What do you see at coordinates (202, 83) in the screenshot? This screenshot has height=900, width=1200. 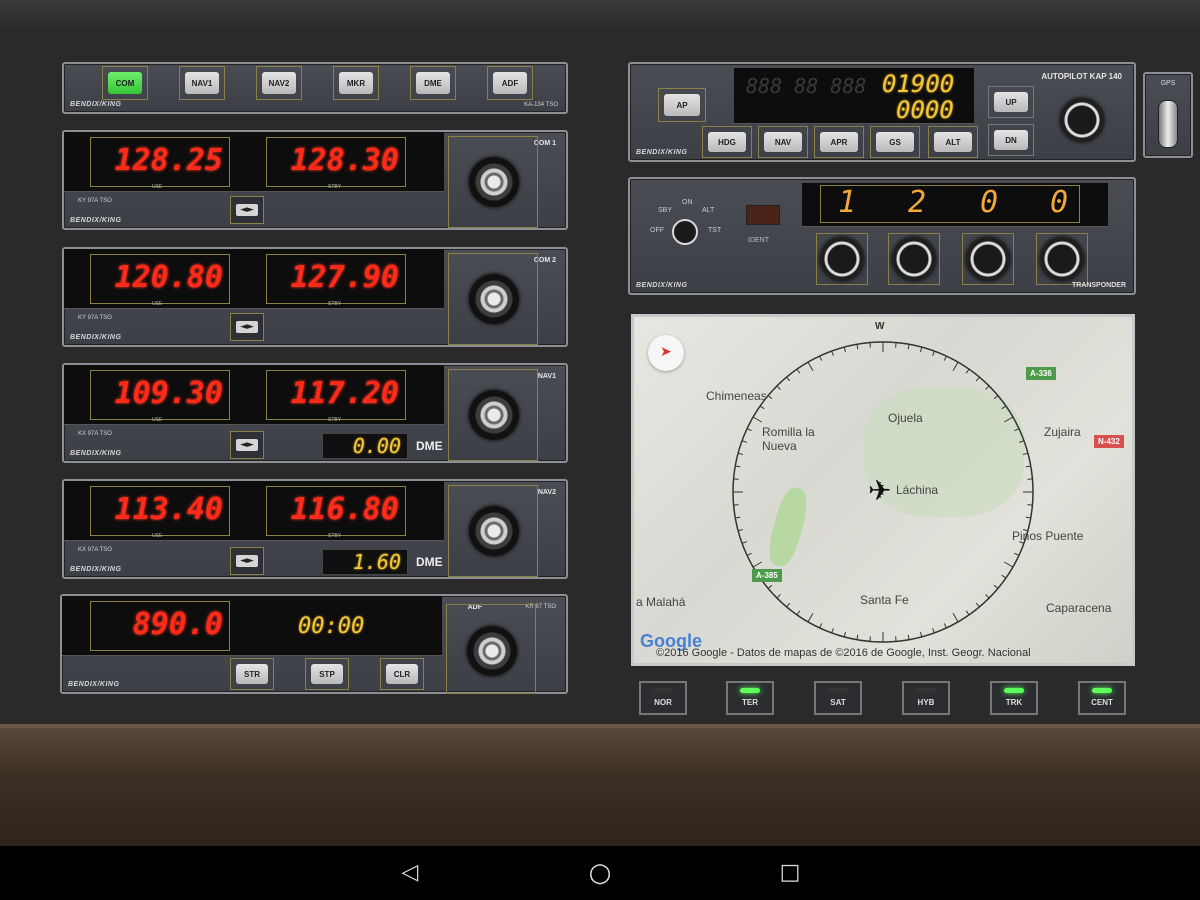 I see `audio-nav1-button: NAV1` at bounding box center [202, 83].